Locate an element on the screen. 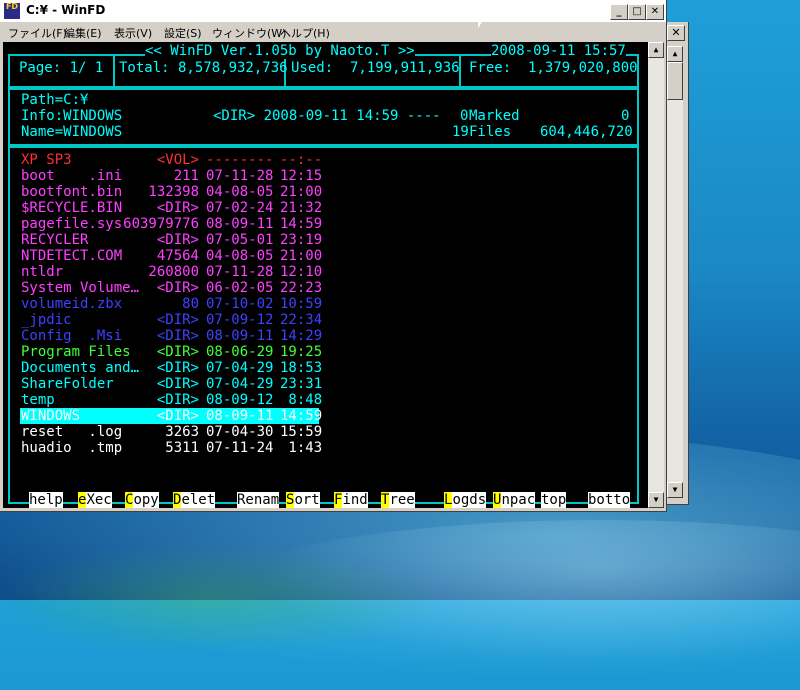 This screenshot has height=690, width=800. file-name: $RECYCLE.BIN is located at coordinates (72, 208).